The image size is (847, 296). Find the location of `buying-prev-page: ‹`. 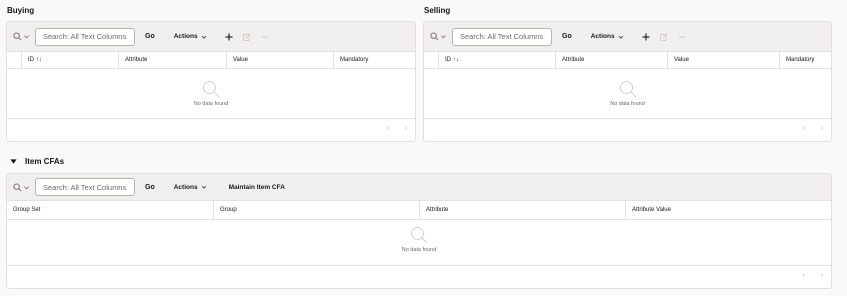

buying-prev-page: ‹ is located at coordinates (387, 128).